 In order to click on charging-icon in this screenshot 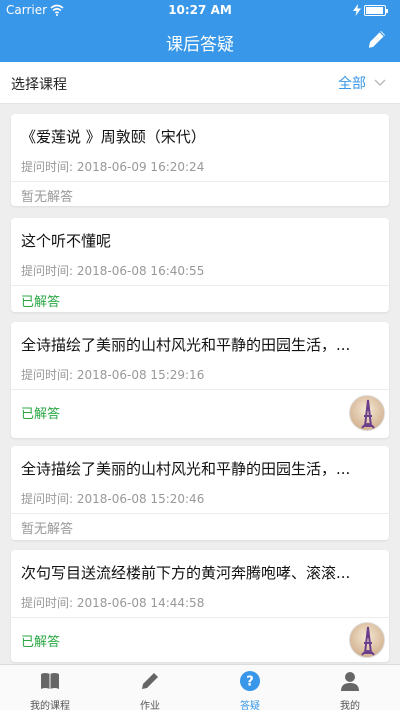, I will do `click(357, 10)`.